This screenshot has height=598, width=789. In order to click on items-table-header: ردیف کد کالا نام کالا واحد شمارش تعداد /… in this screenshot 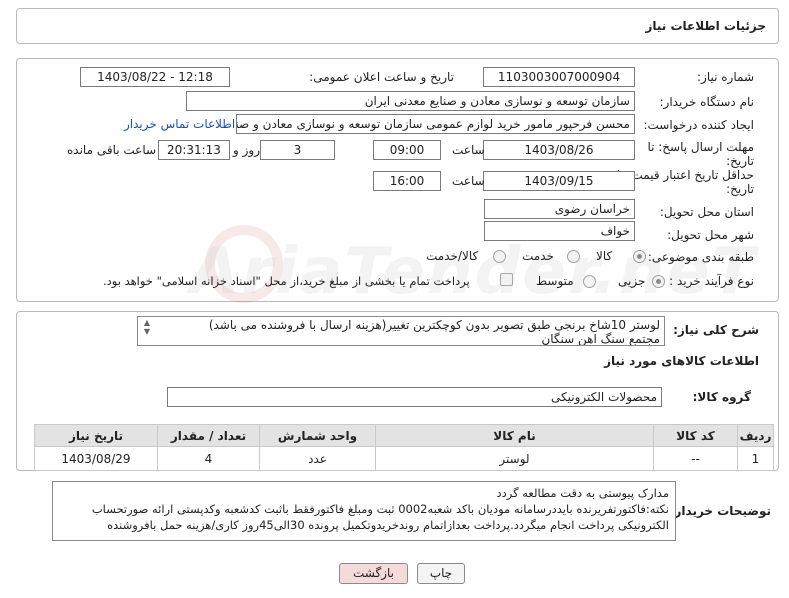, I will do `click(404, 435)`.